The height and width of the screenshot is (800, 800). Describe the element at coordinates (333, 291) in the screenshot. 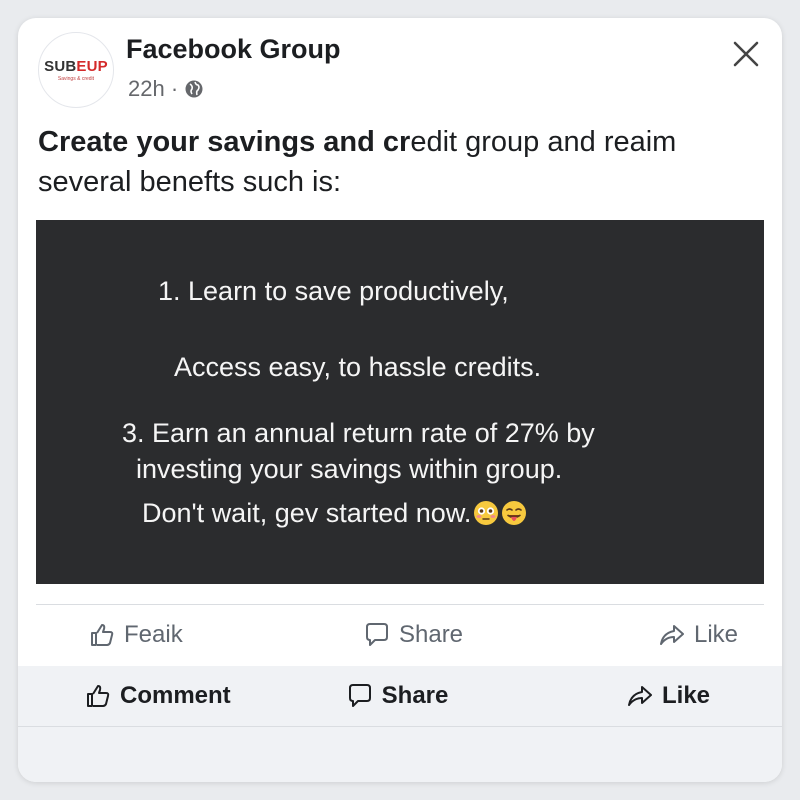

I see `media-text-line-1: 1. Learn to save productively,` at that location.